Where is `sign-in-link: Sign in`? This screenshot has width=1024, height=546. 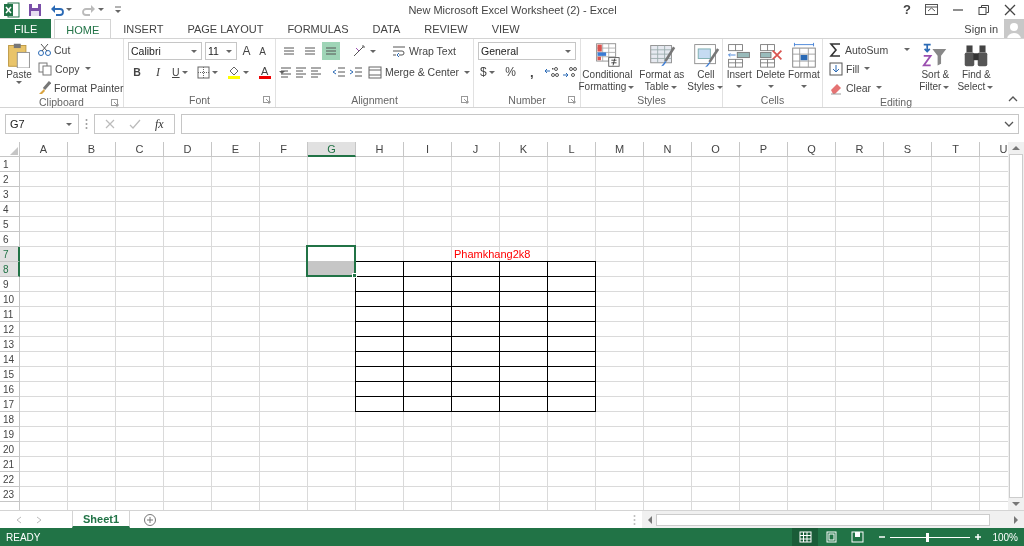 sign-in-link: Sign in is located at coordinates (981, 28).